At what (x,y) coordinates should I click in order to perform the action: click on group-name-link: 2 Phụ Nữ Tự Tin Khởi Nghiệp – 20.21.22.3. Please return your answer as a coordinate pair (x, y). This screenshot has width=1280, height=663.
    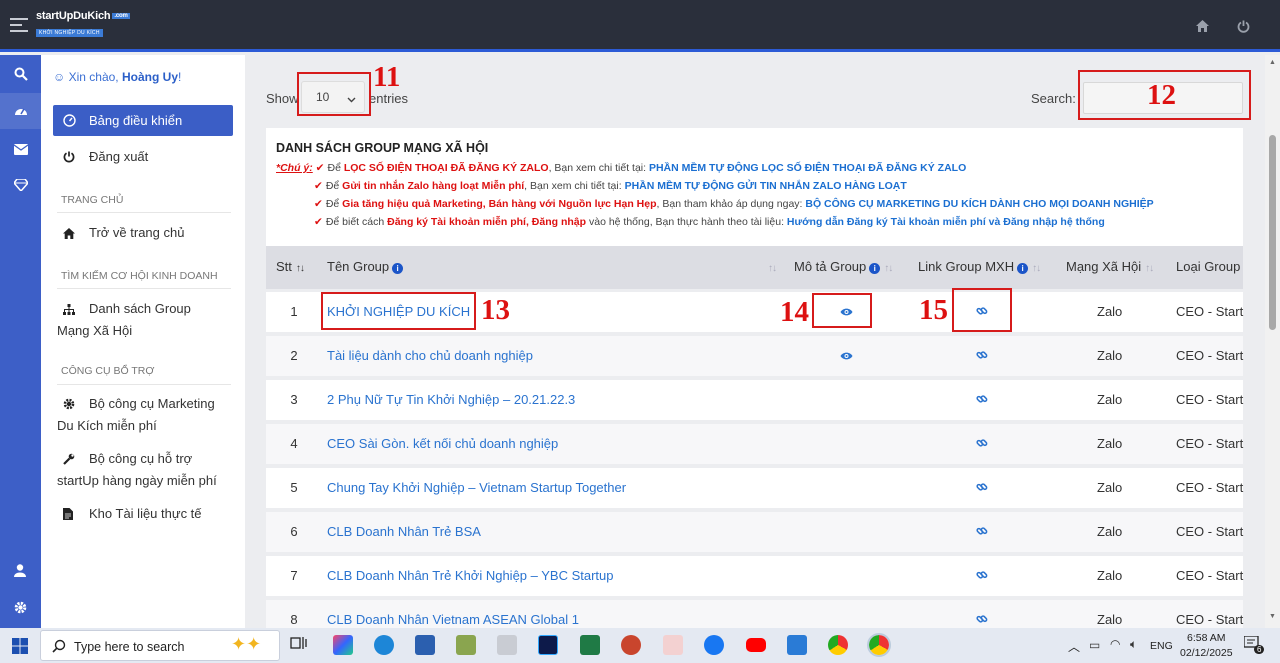
    Looking at the image, I should click on (451, 399).